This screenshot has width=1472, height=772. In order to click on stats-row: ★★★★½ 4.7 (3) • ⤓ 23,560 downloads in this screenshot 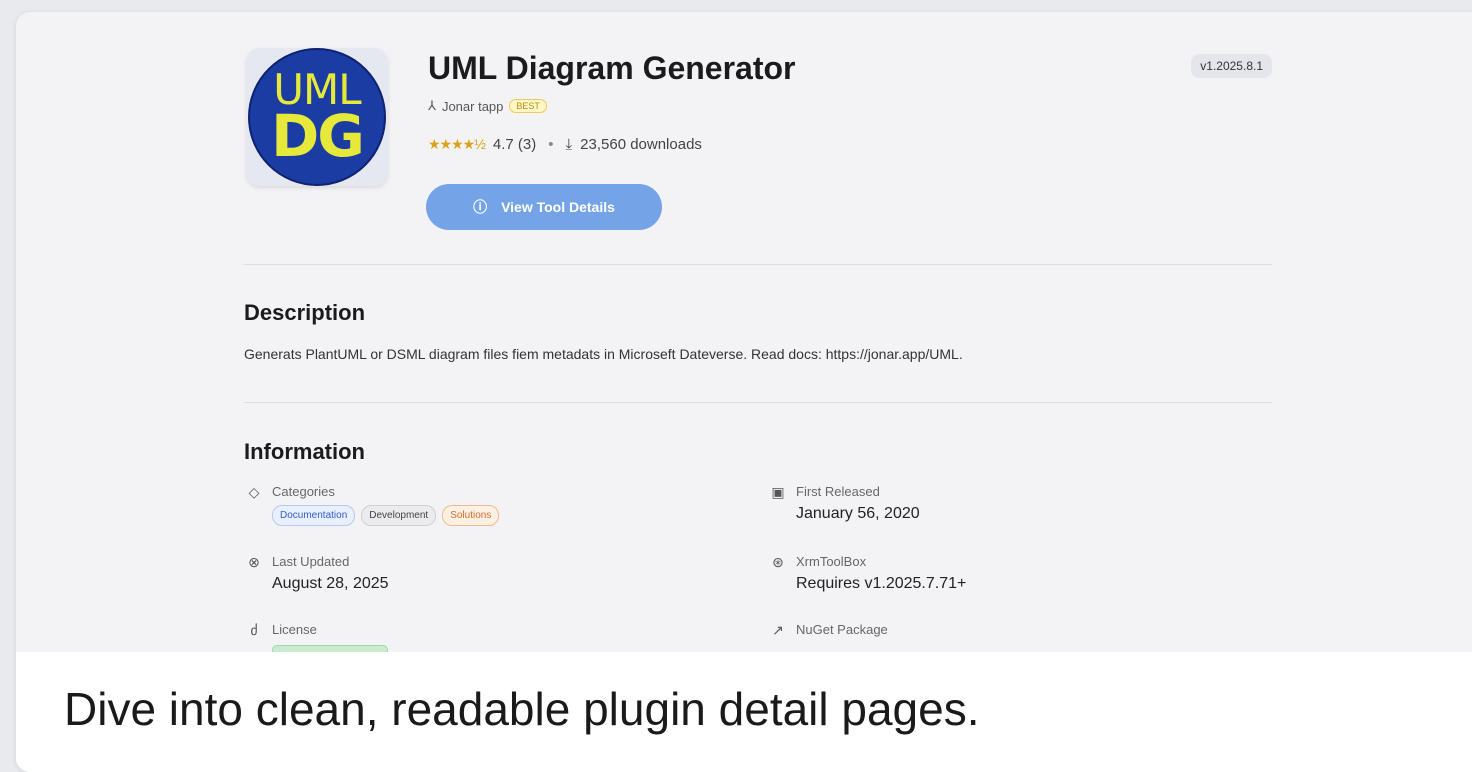, I will do `click(565, 144)`.